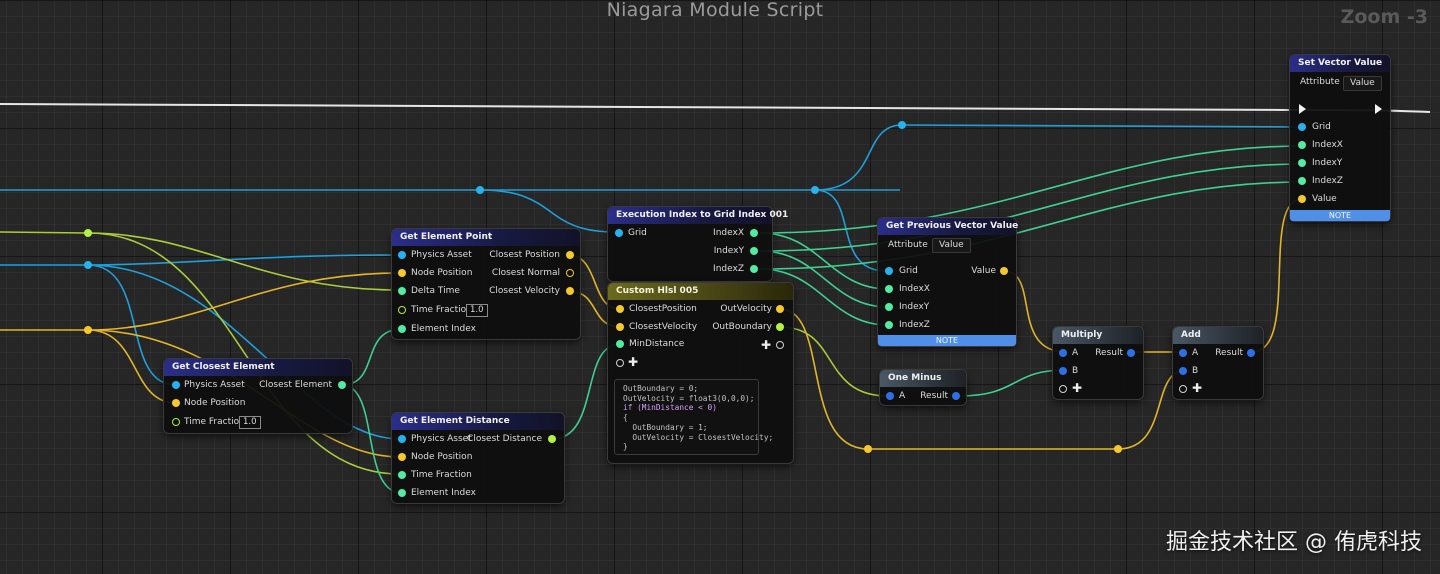  I want to click on pin-label: Delta Time, so click(435, 291).